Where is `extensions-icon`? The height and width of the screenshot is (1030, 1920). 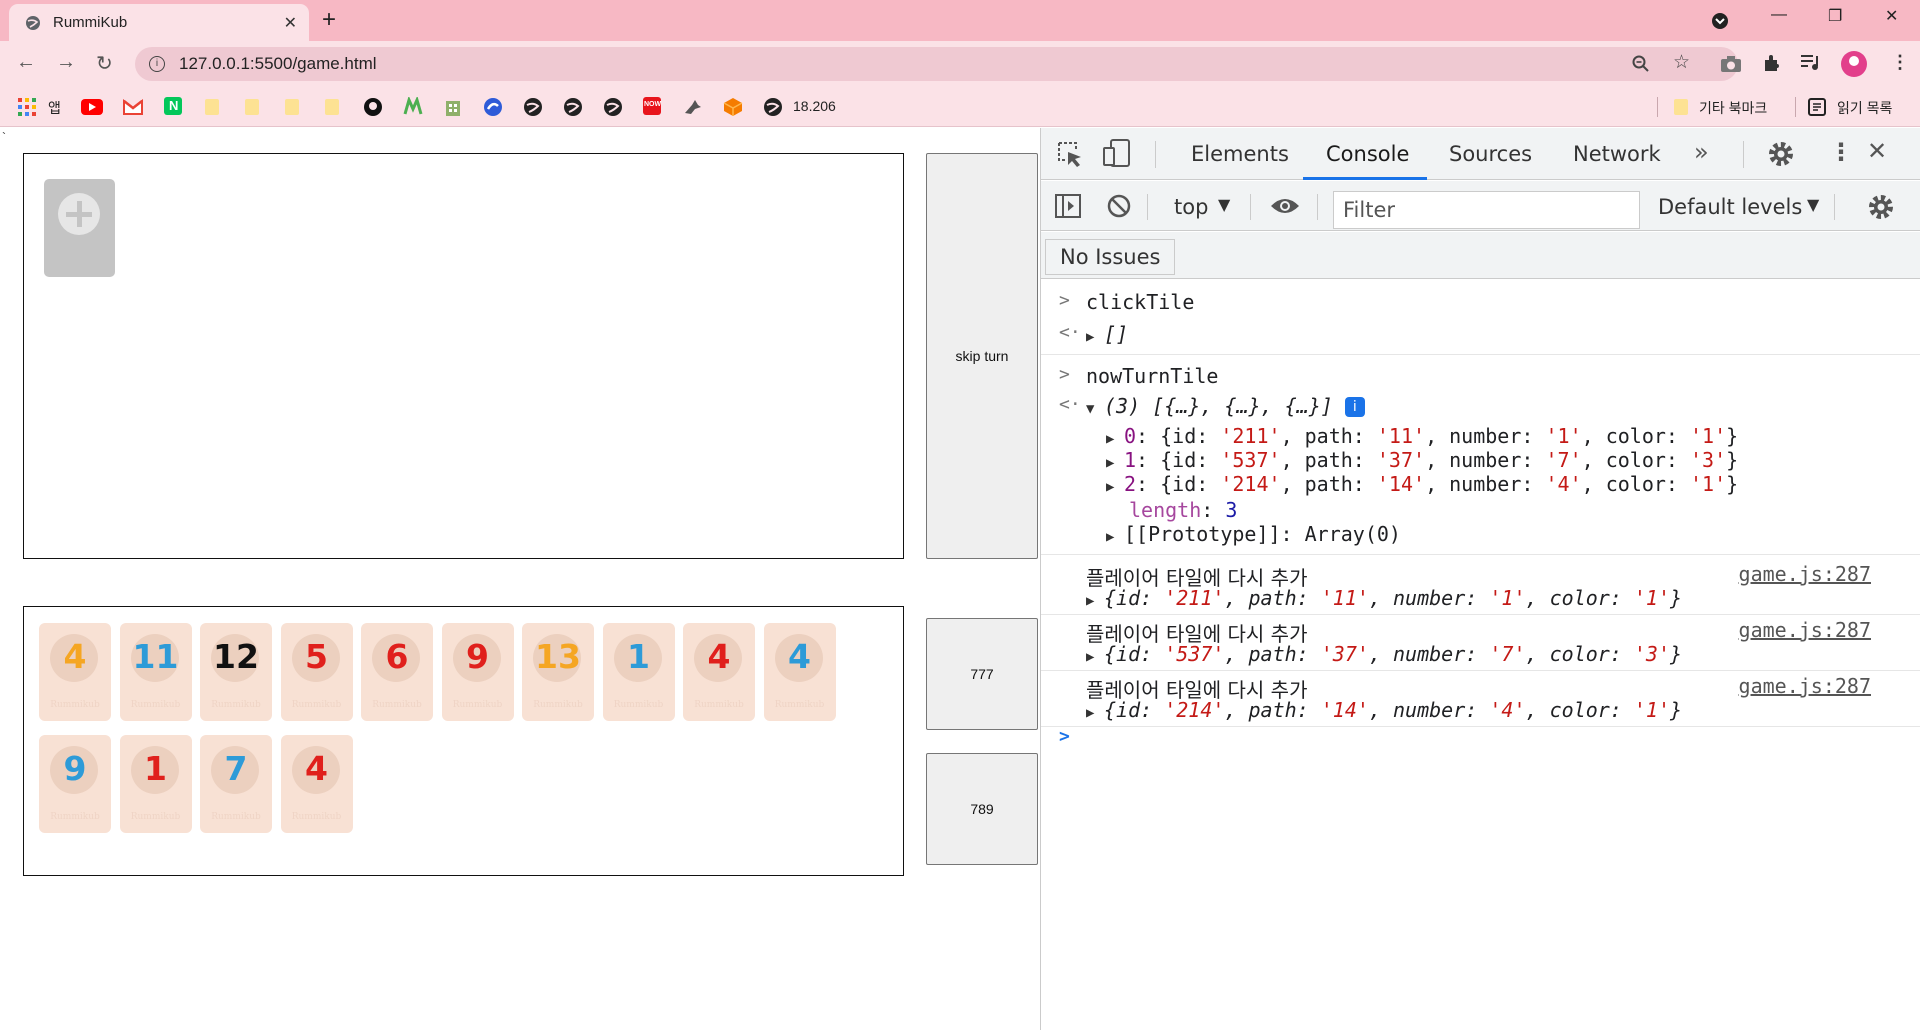 extensions-icon is located at coordinates (1772, 63).